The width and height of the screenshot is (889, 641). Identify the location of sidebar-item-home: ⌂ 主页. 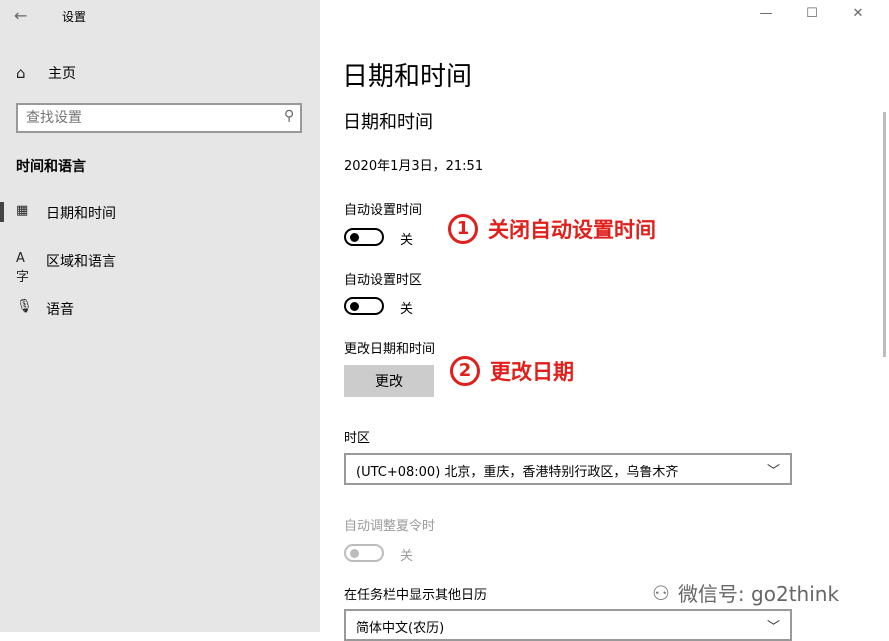
(46, 73).